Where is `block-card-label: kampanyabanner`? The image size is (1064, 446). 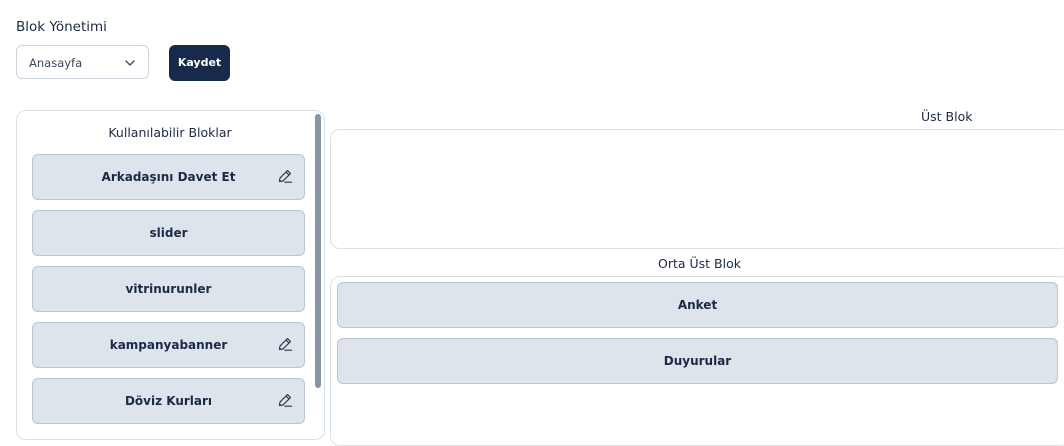 block-card-label: kampanyabanner is located at coordinates (168, 345).